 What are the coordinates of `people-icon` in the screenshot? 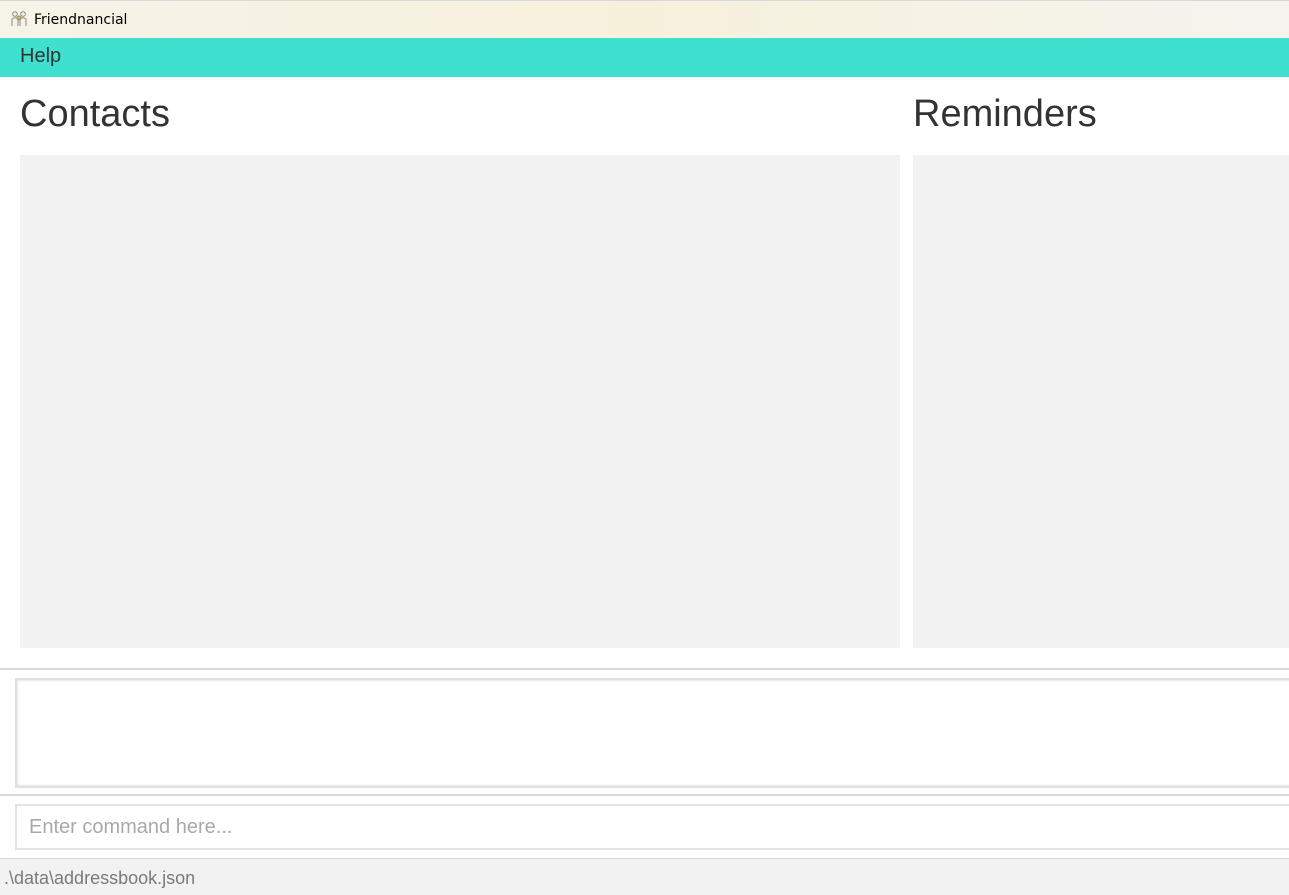 It's located at (19, 18).